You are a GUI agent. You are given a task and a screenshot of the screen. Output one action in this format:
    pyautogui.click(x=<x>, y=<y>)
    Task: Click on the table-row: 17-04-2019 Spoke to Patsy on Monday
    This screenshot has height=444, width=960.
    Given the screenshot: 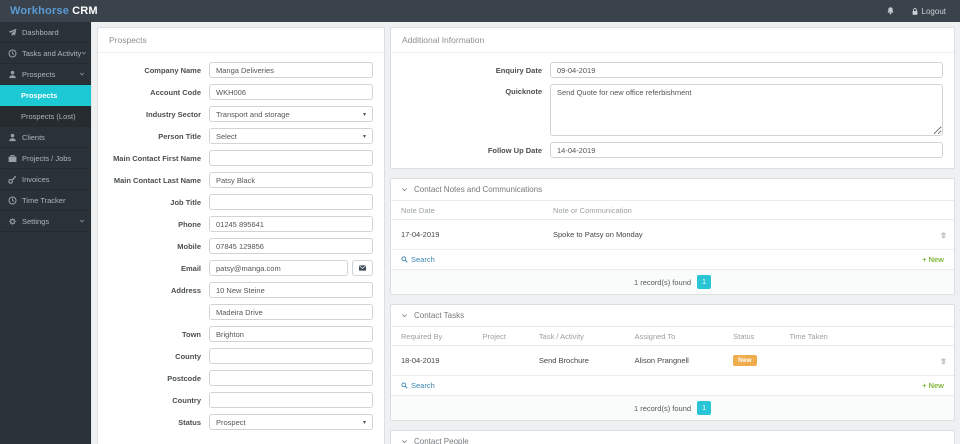 What is the action you would take?
    pyautogui.click(x=672, y=234)
    